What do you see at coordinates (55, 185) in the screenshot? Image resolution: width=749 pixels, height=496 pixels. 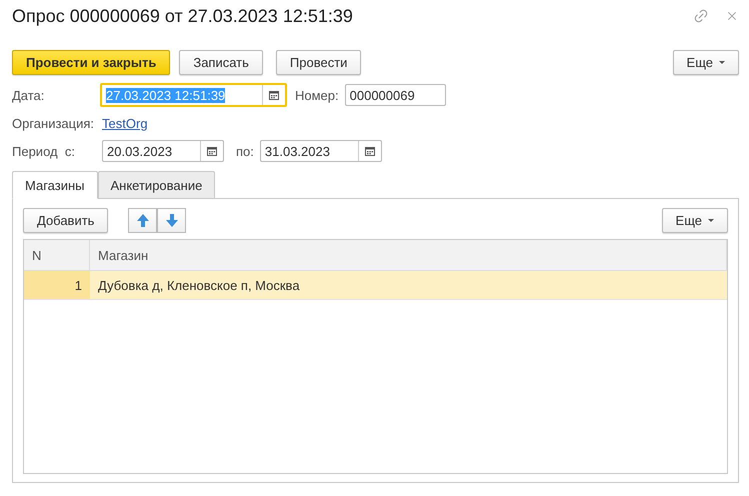 I see `tab: Магазины` at bounding box center [55, 185].